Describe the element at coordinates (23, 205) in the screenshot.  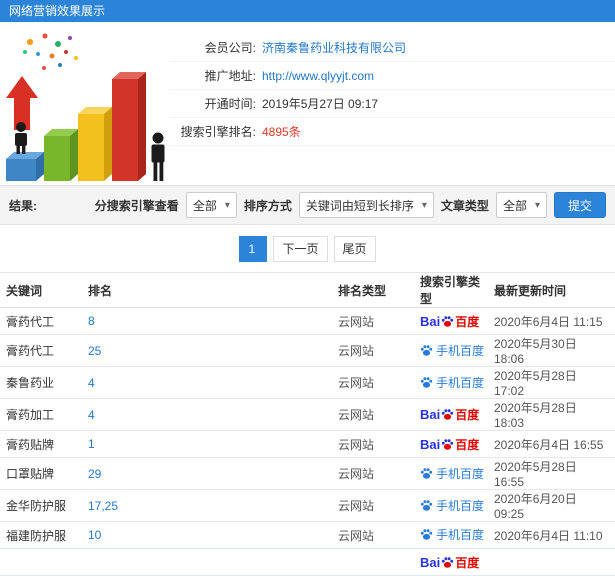
I see `result-label: 结果:` at that location.